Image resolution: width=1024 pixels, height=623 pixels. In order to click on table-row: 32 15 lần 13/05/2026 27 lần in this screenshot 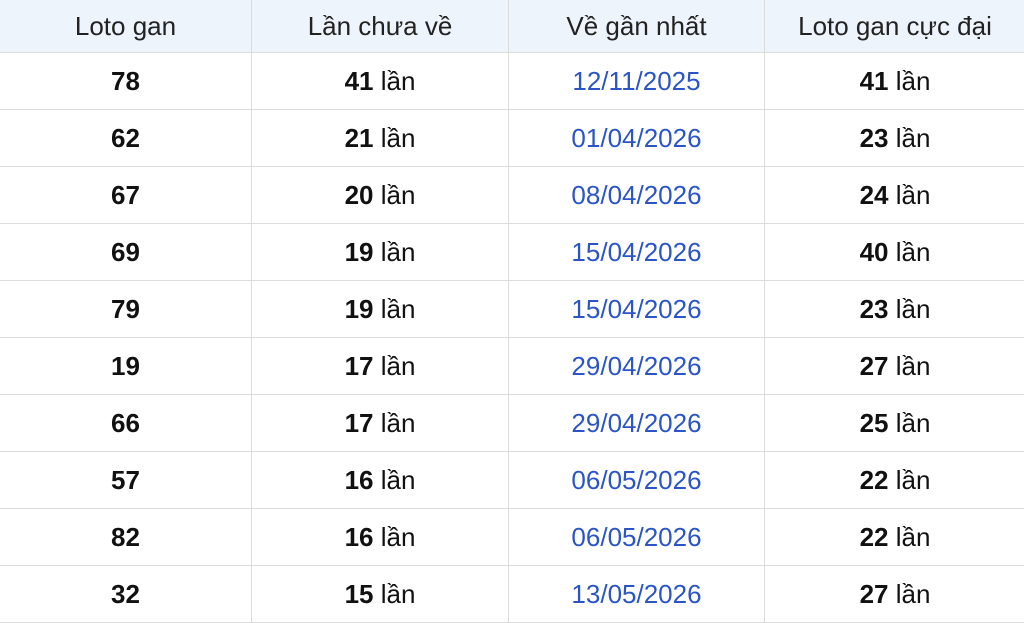, I will do `click(512, 594)`.